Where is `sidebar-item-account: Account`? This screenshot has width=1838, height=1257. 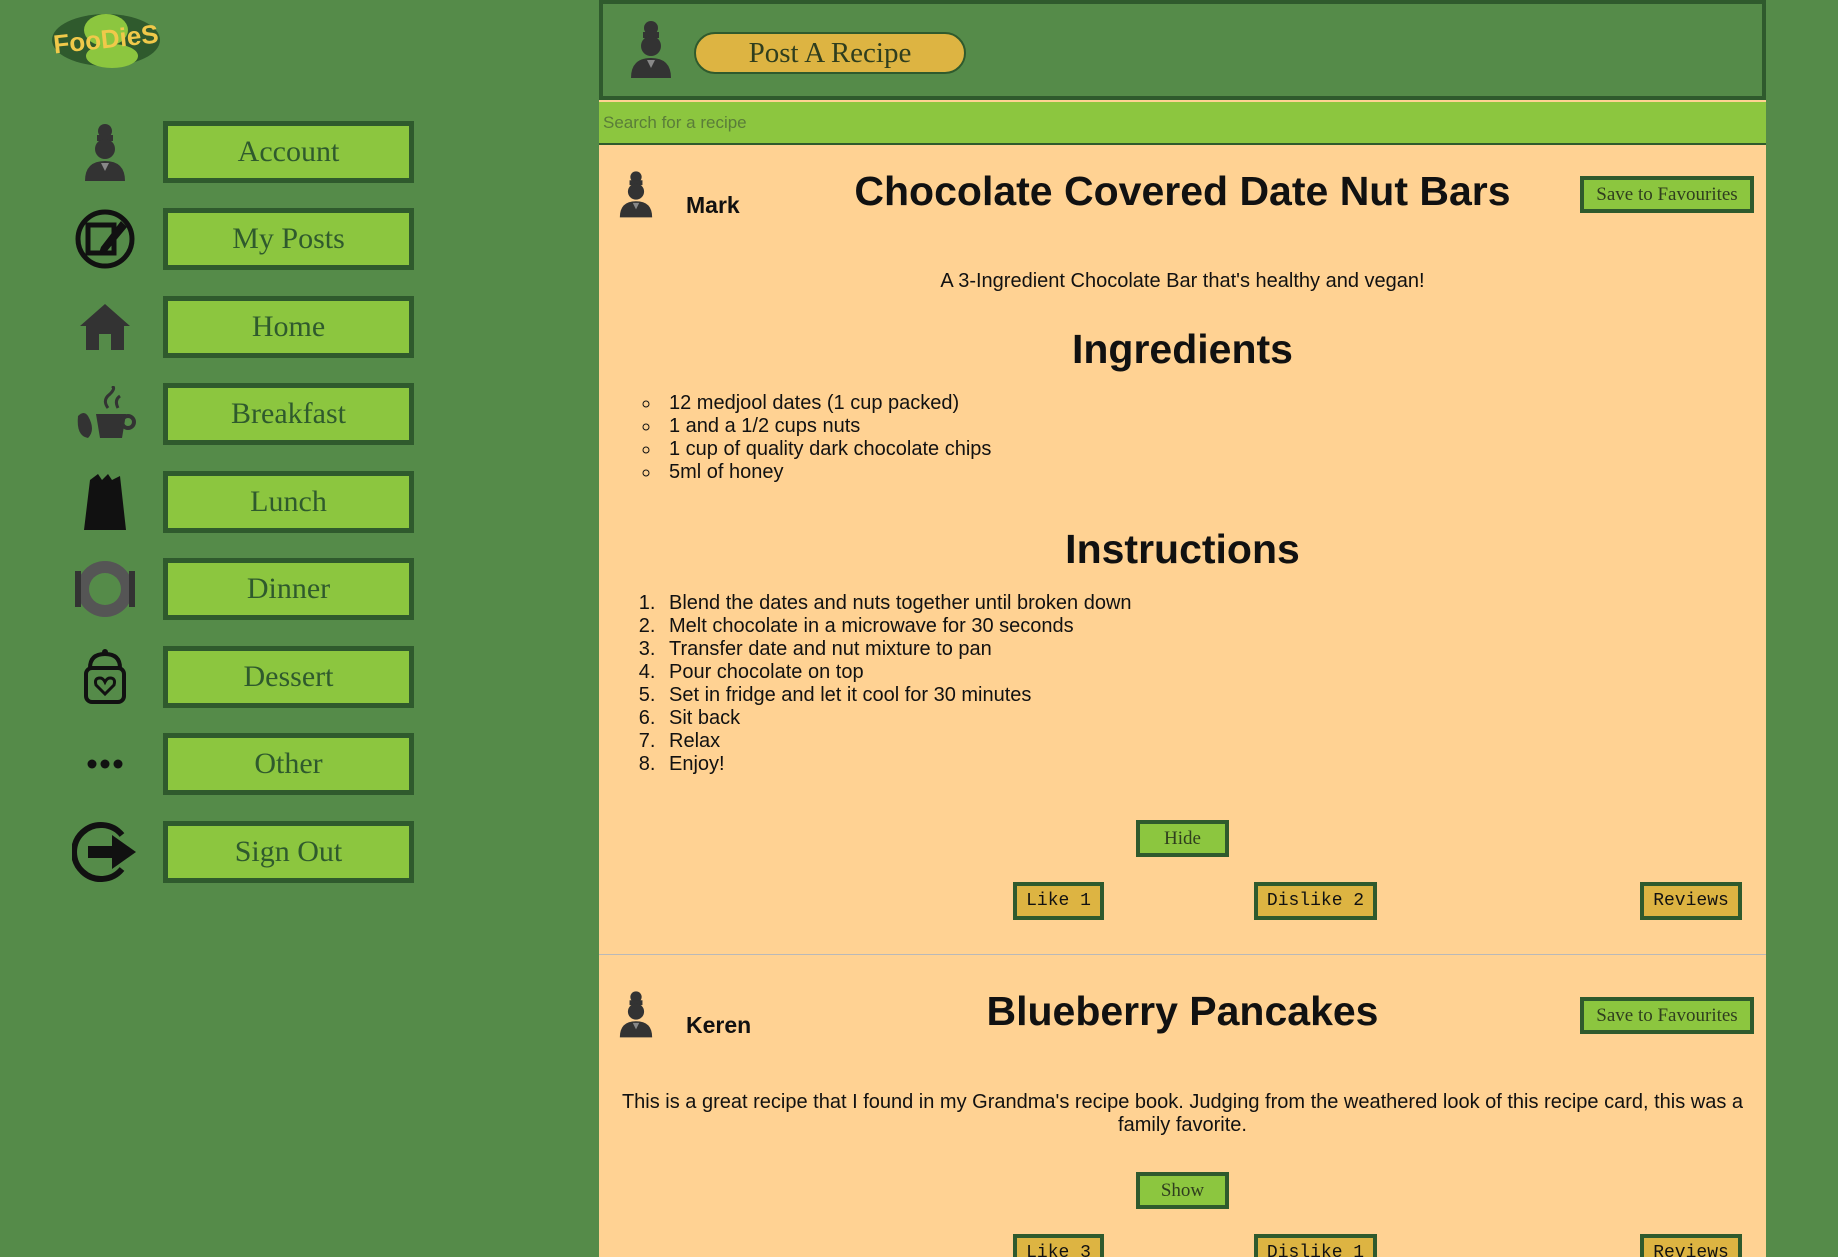 sidebar-item-account: Account is located at coordinates (245, 152).